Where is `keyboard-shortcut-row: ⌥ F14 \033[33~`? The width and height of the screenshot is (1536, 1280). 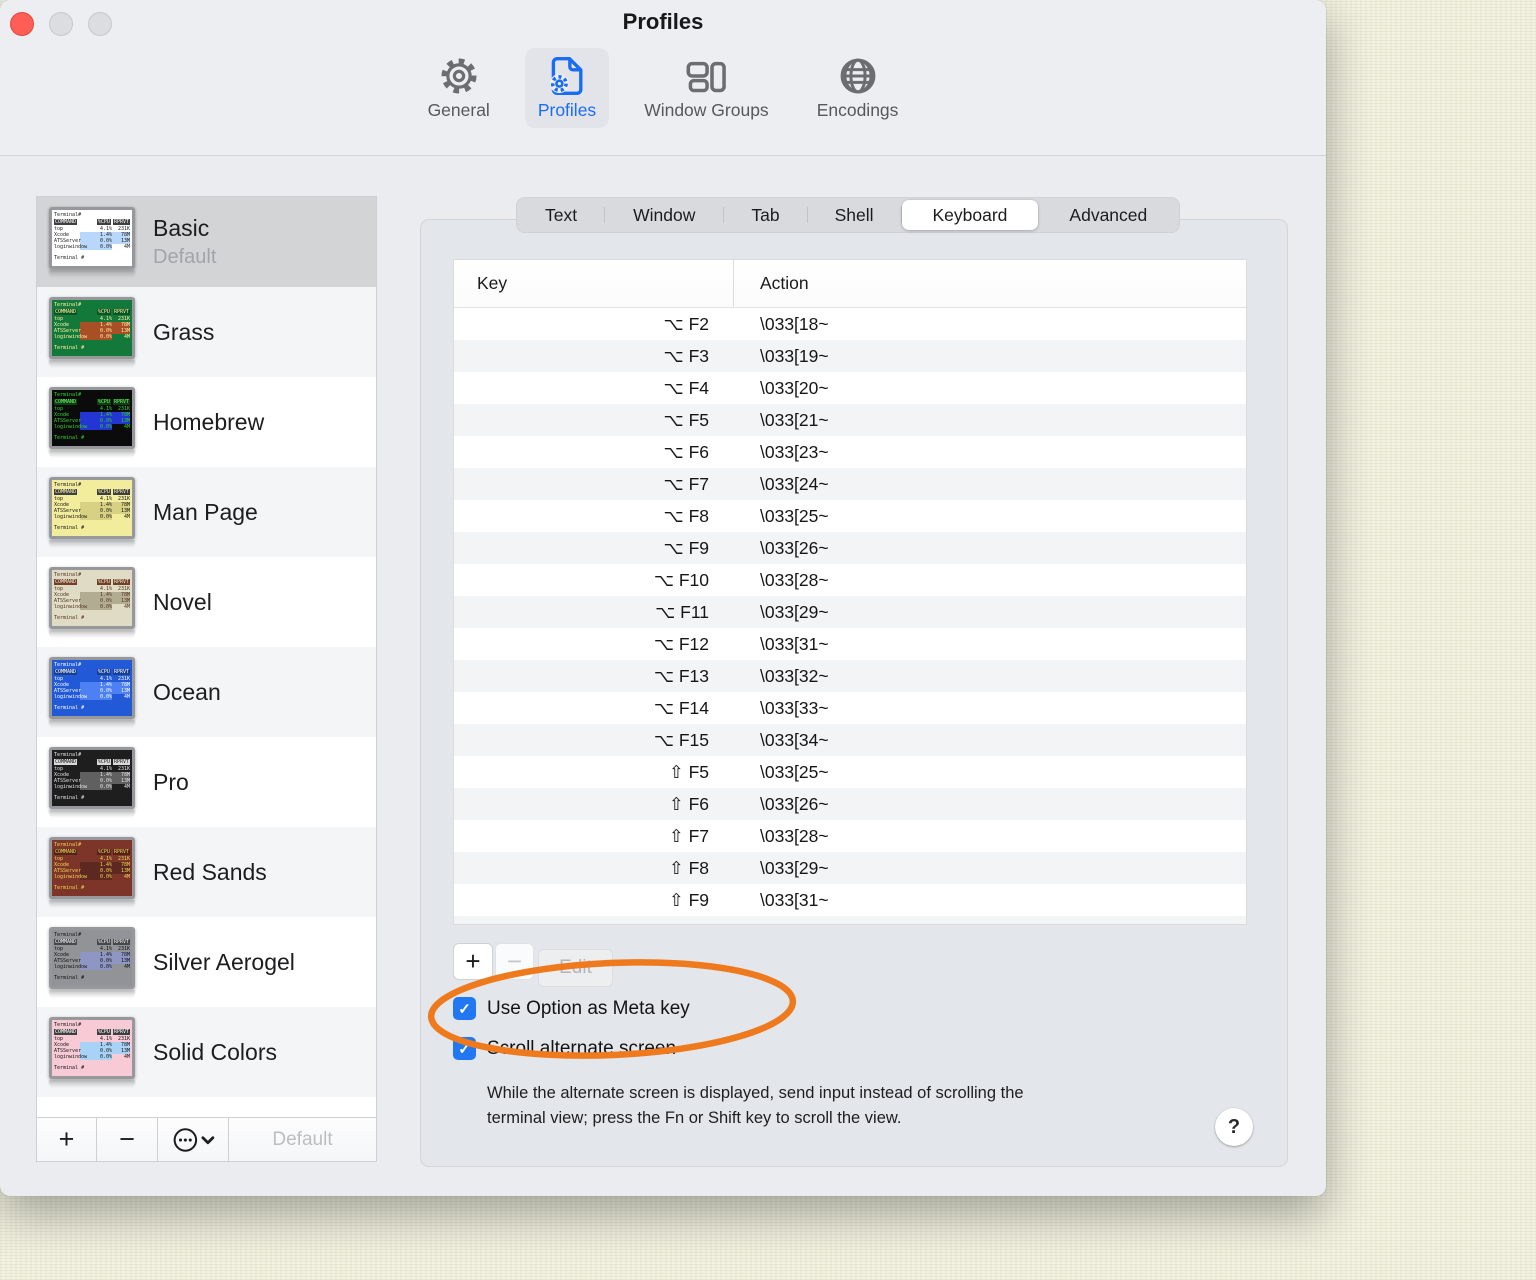
keyboard-shortcut-row: ⌥ F14 \033[33~ is located at coordinates (850, 708).